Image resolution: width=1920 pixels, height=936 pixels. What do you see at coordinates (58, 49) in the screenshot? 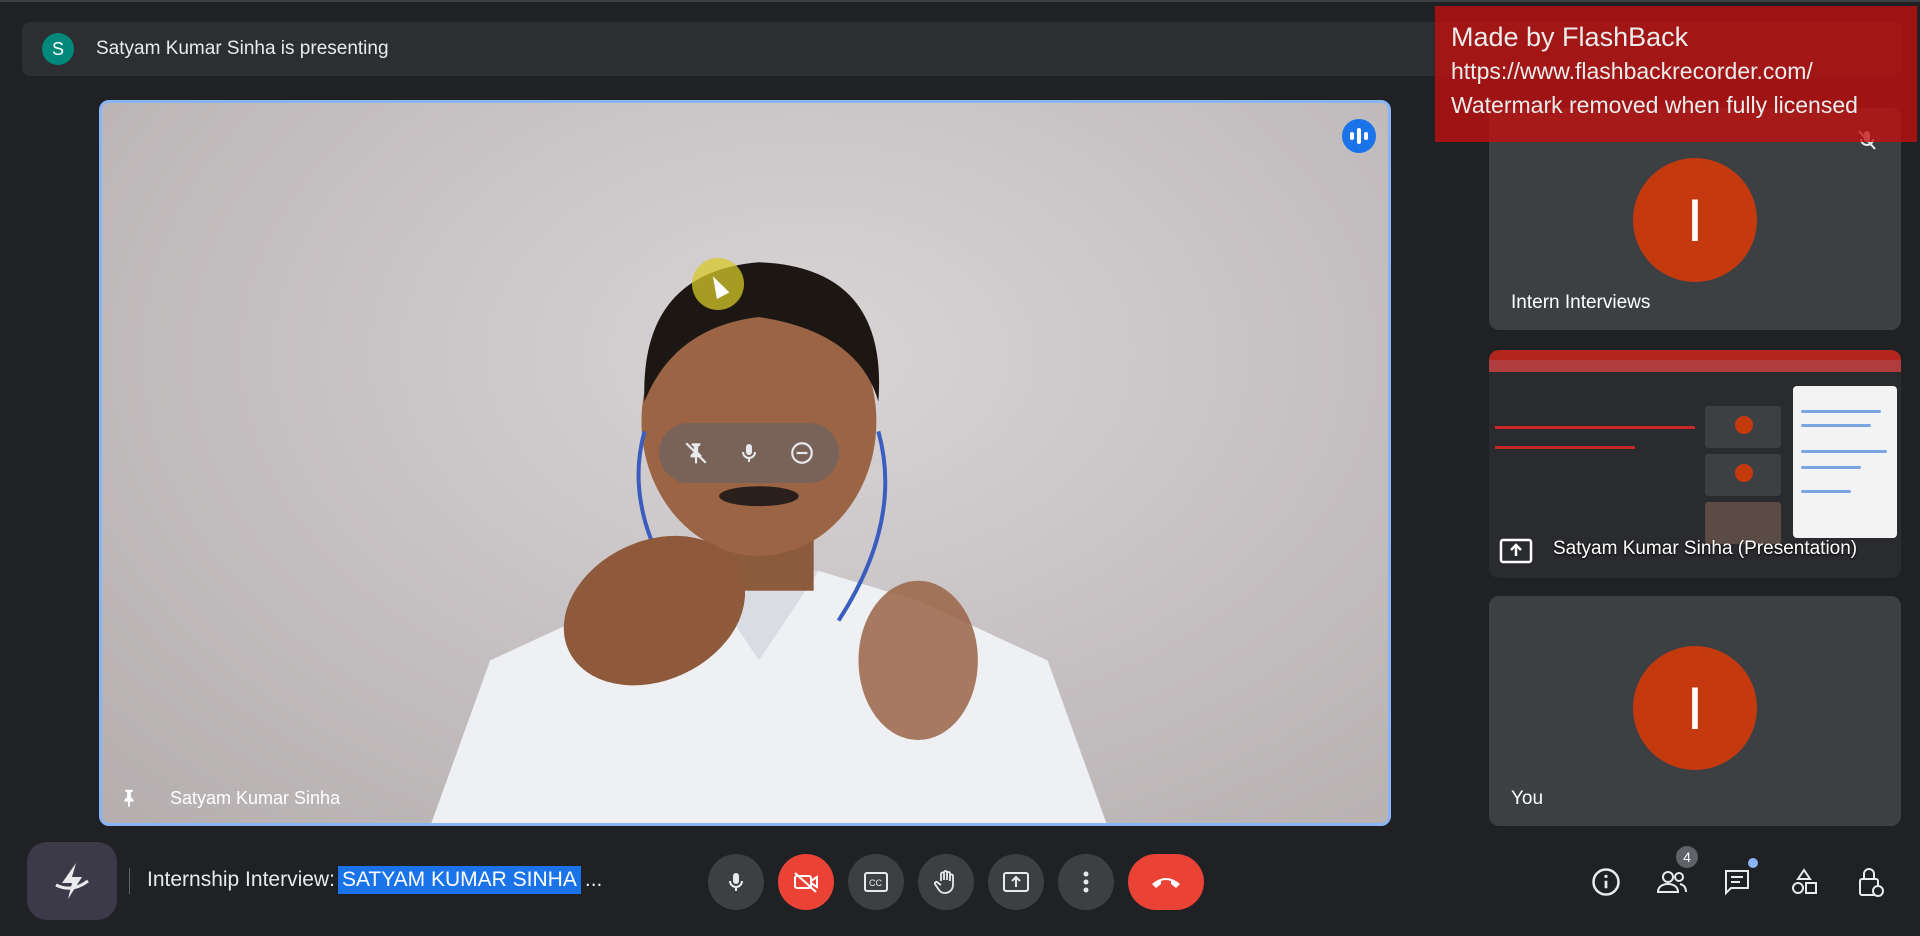
I see `presenter-avatar: S` at bounding box center [58, 49].